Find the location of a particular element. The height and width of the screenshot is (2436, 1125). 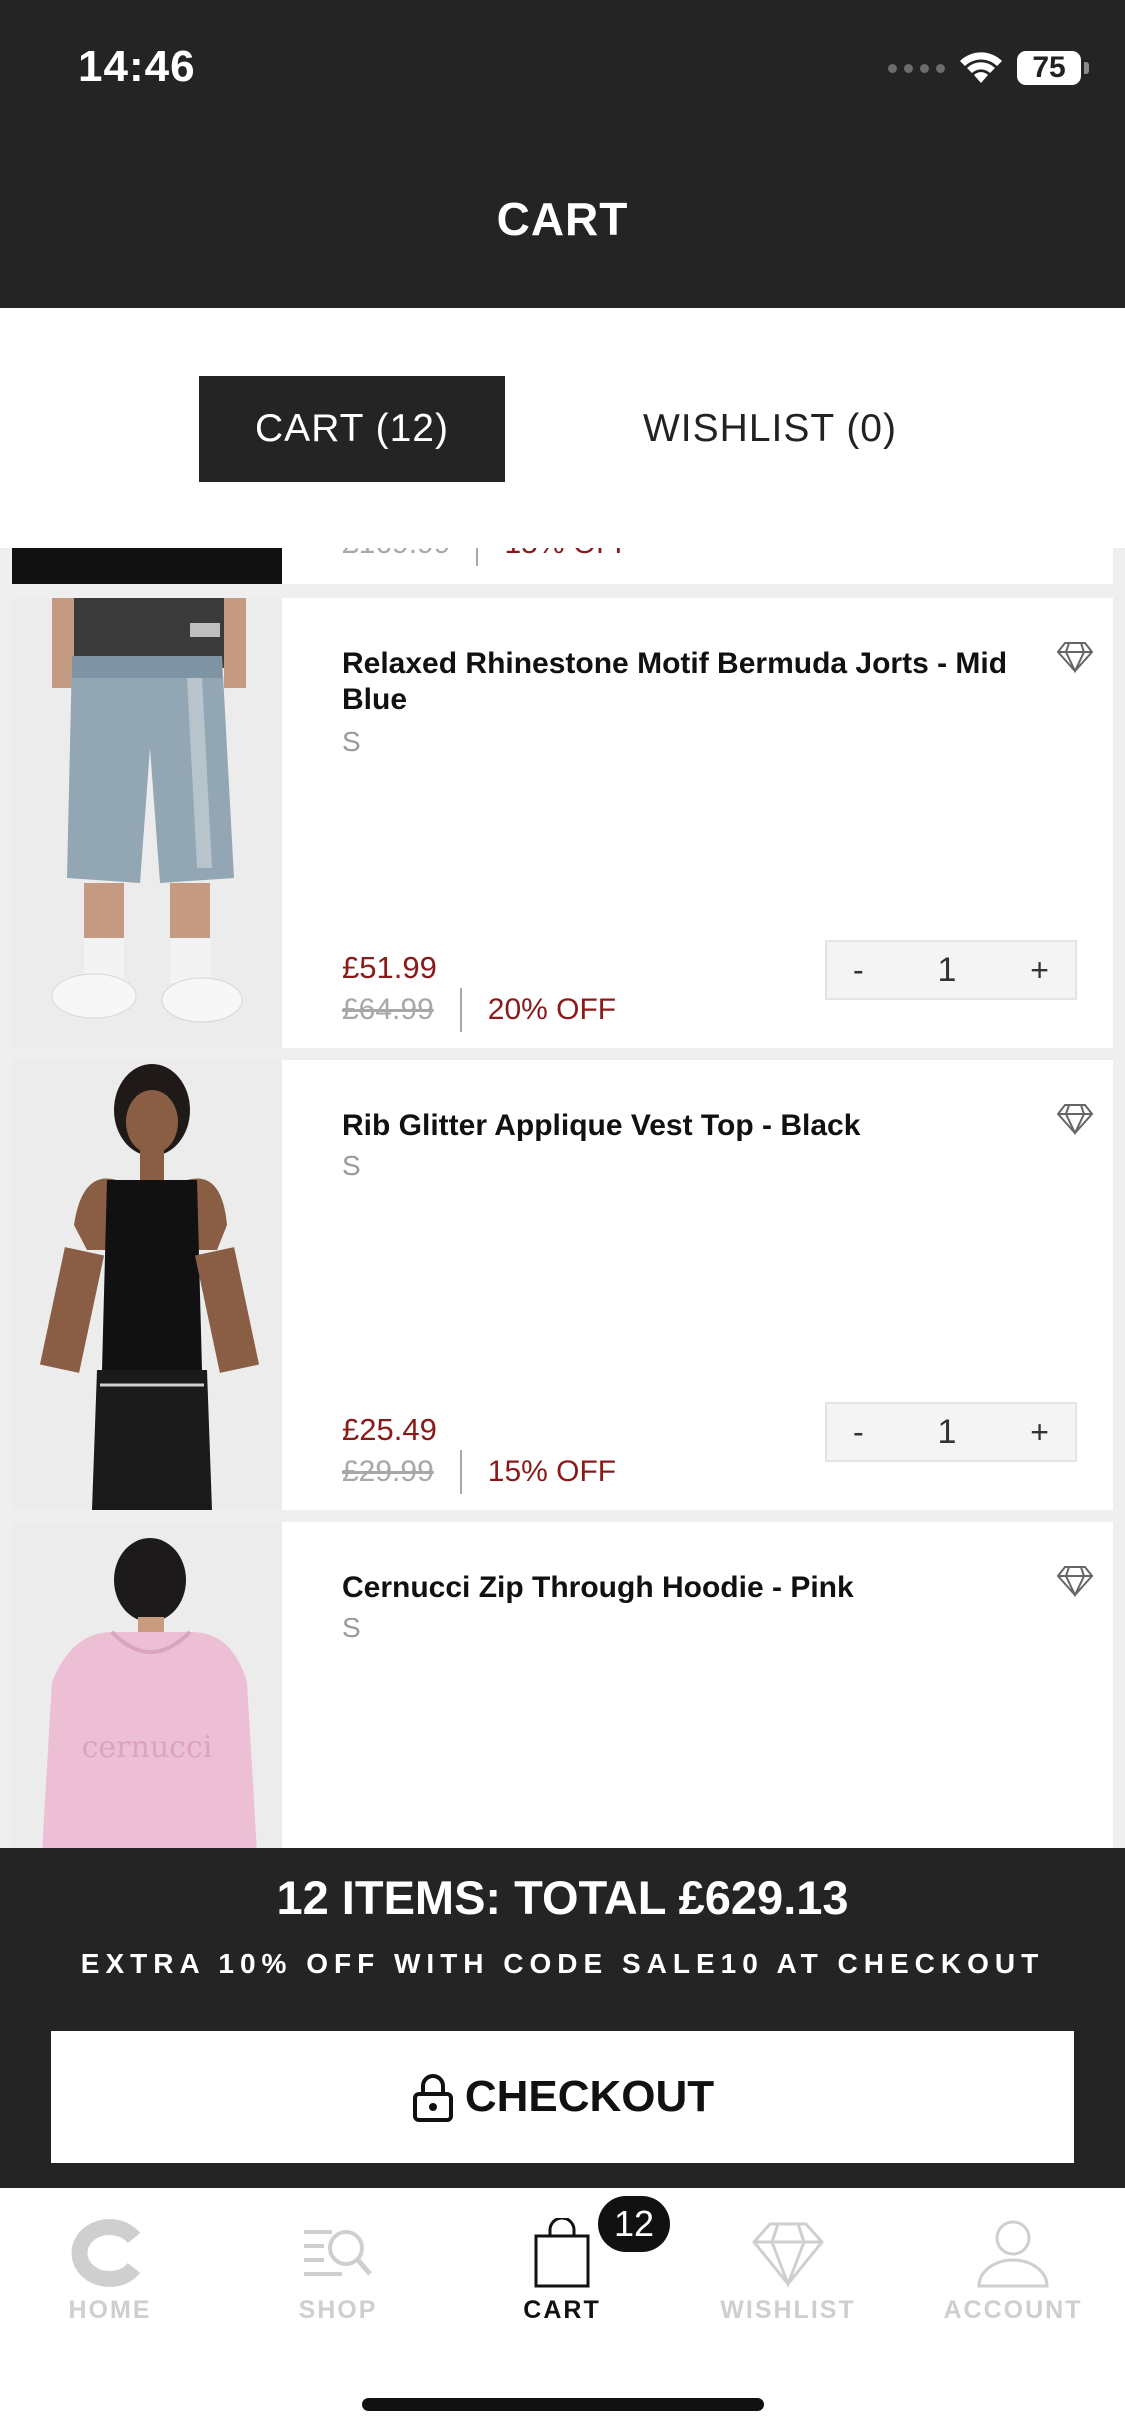

product-image: cernucci is located at coordinates (147, 1685).